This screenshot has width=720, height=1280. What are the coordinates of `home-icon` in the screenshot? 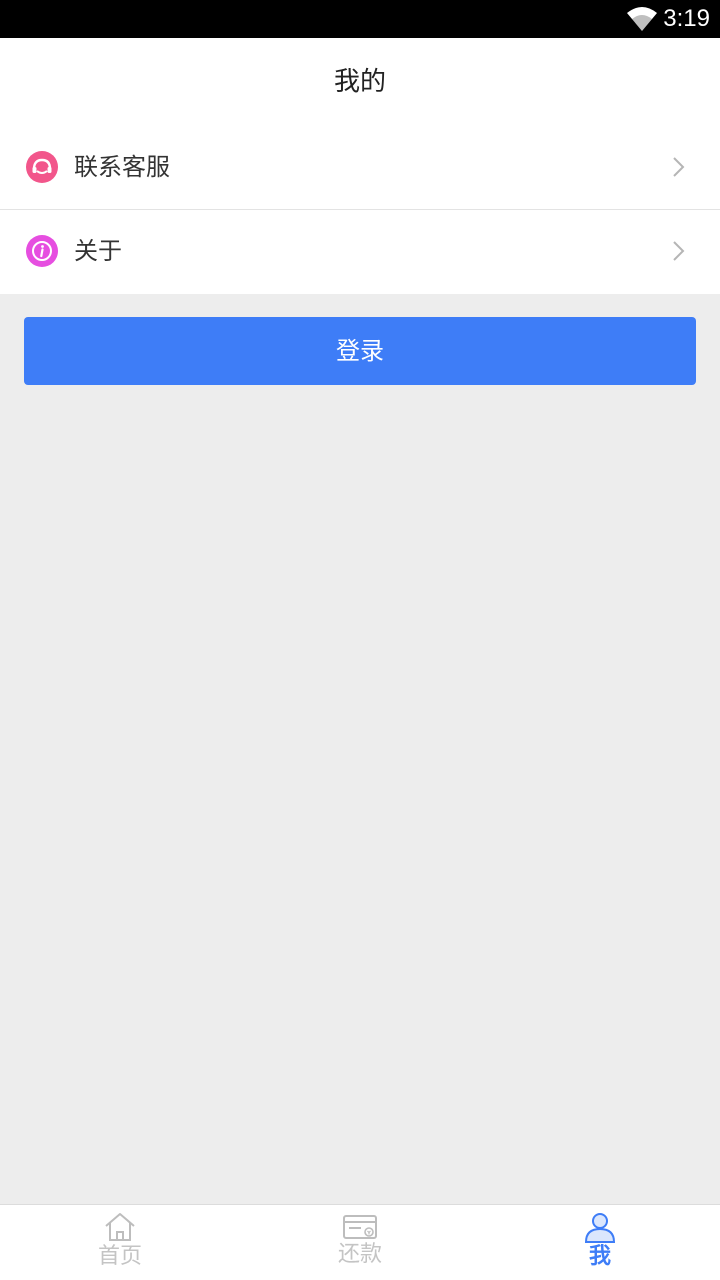 It's located at (120, 1227).